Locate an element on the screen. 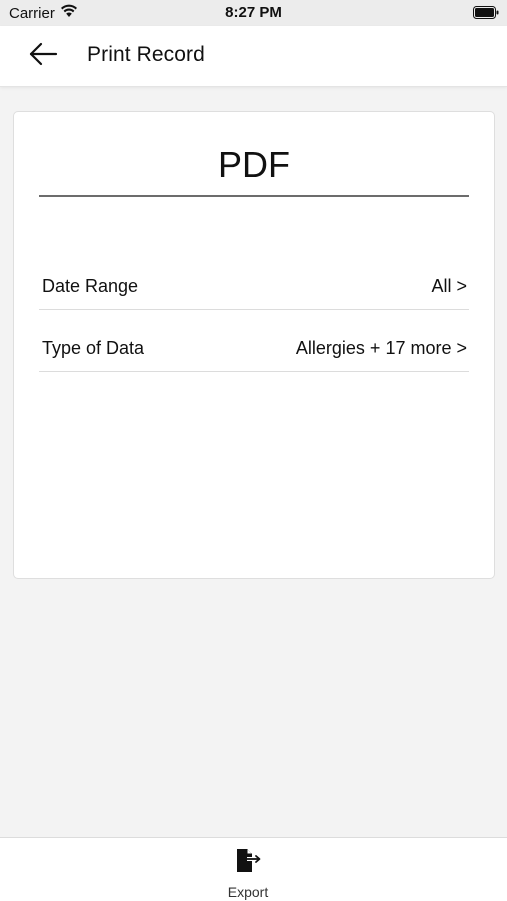 The width and height of the screenshot is (507, 901). export-button: Export is located at coordinates (248, 872).